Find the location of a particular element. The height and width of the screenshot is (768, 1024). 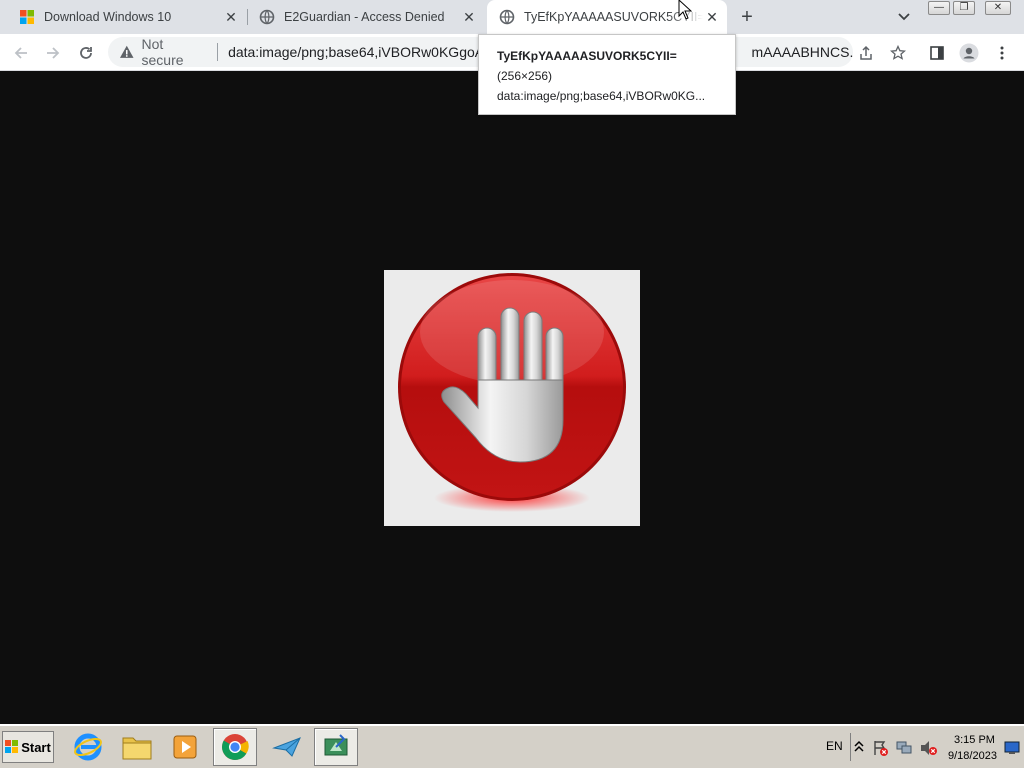

reload-icon is located at coordinates (86, 53).